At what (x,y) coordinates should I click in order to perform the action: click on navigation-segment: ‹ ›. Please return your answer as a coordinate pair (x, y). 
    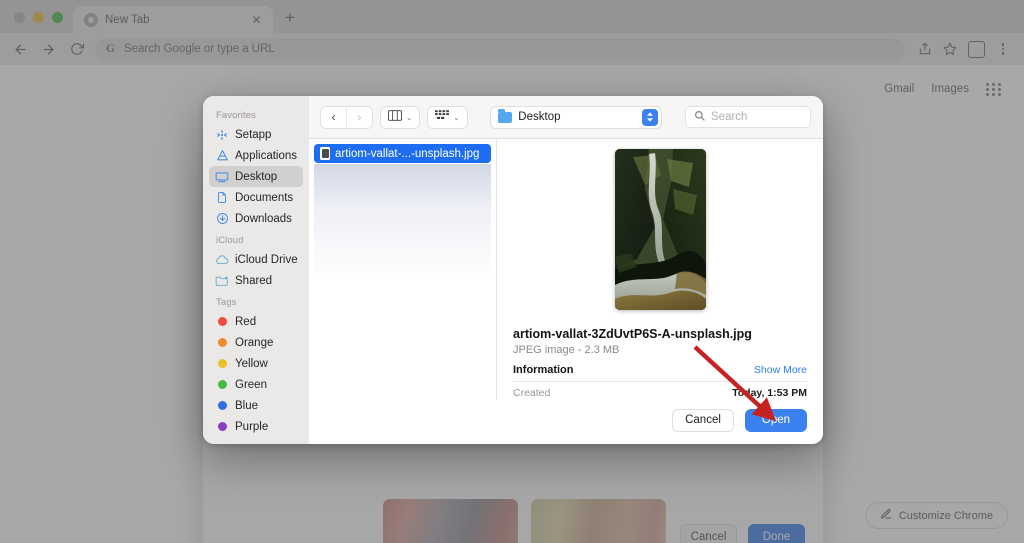
    Looking at the image, I should click on (346, 117).